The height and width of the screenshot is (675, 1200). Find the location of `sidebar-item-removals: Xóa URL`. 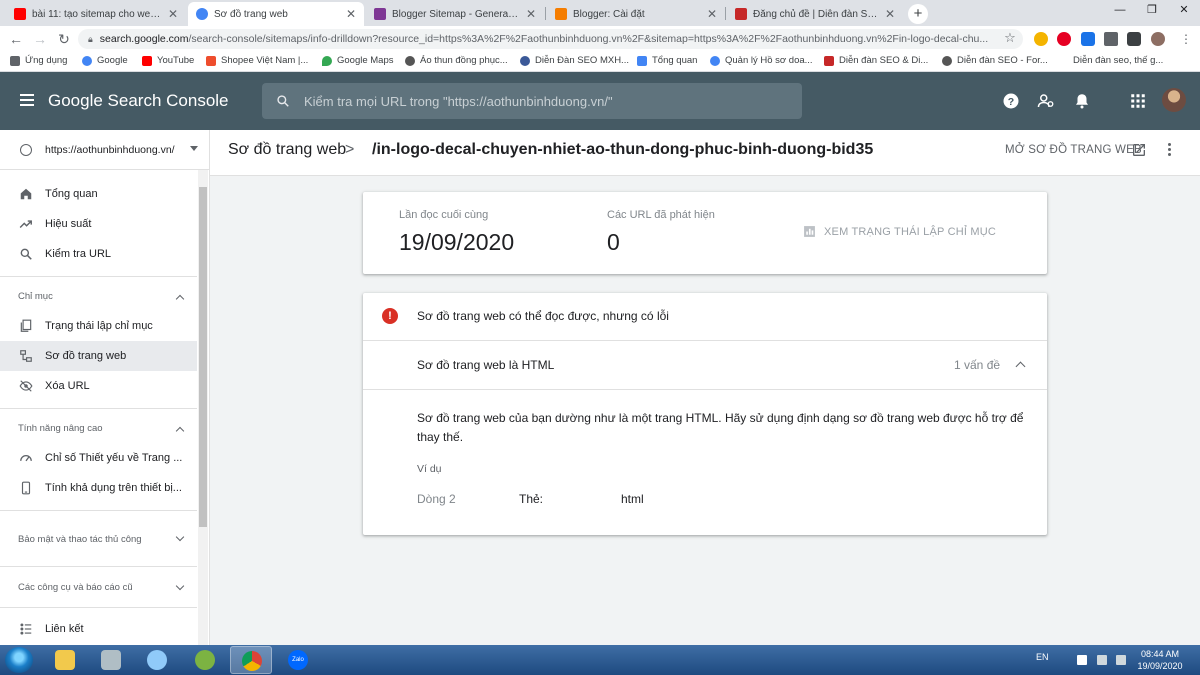

sidebar-item-removals: Xóa URL is located at coordinates (98, 386).